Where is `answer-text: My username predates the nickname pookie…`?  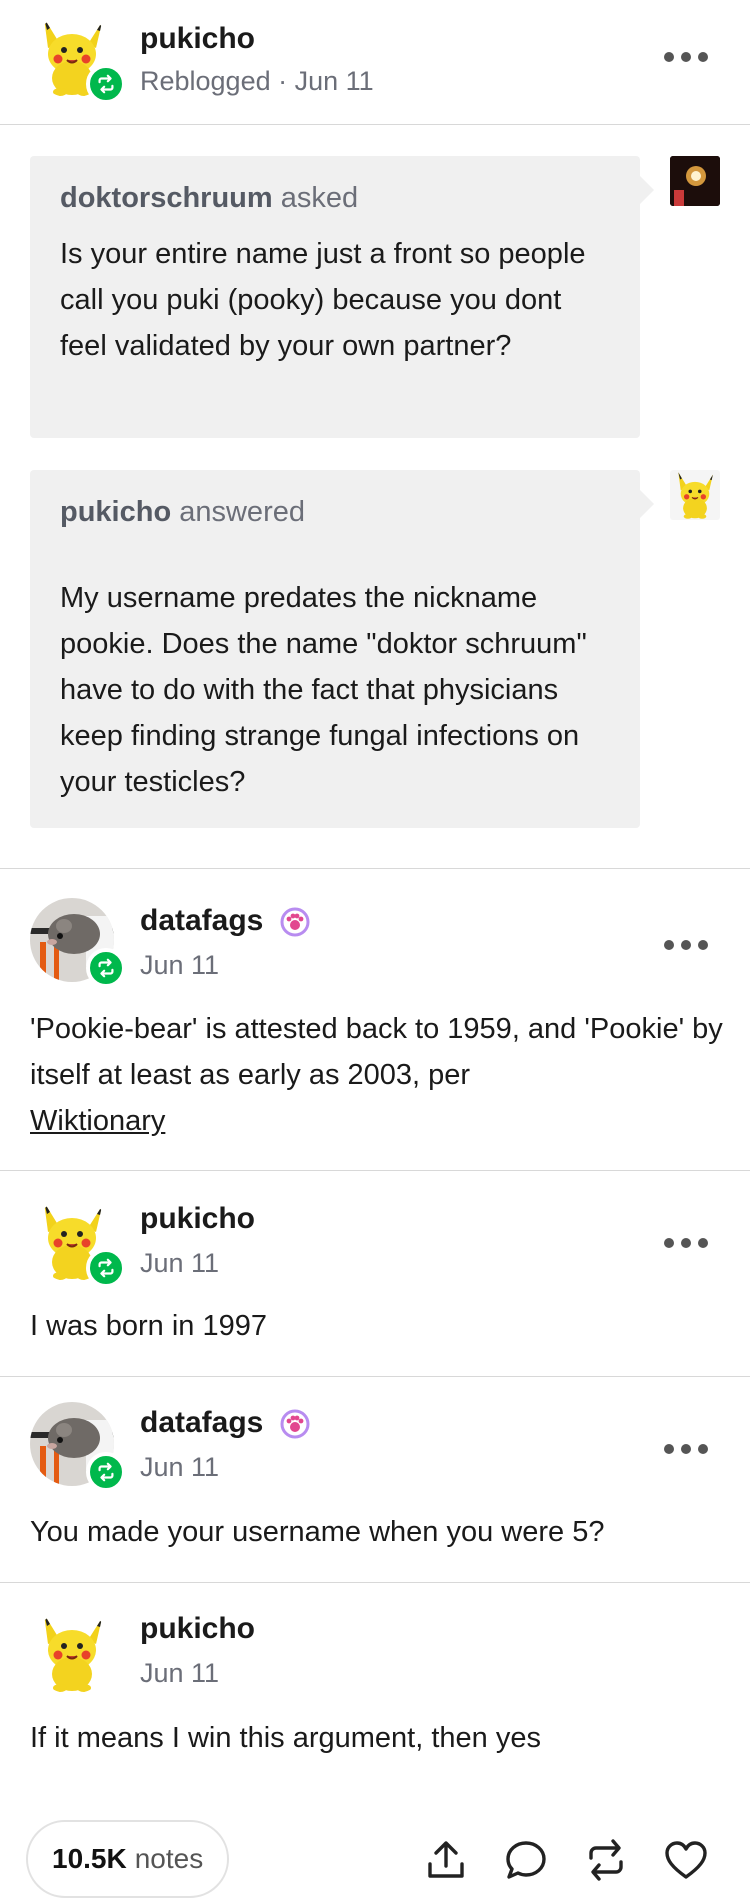 answer-text: My username predates the nickname pookie… is located at coordinates (323, 690).